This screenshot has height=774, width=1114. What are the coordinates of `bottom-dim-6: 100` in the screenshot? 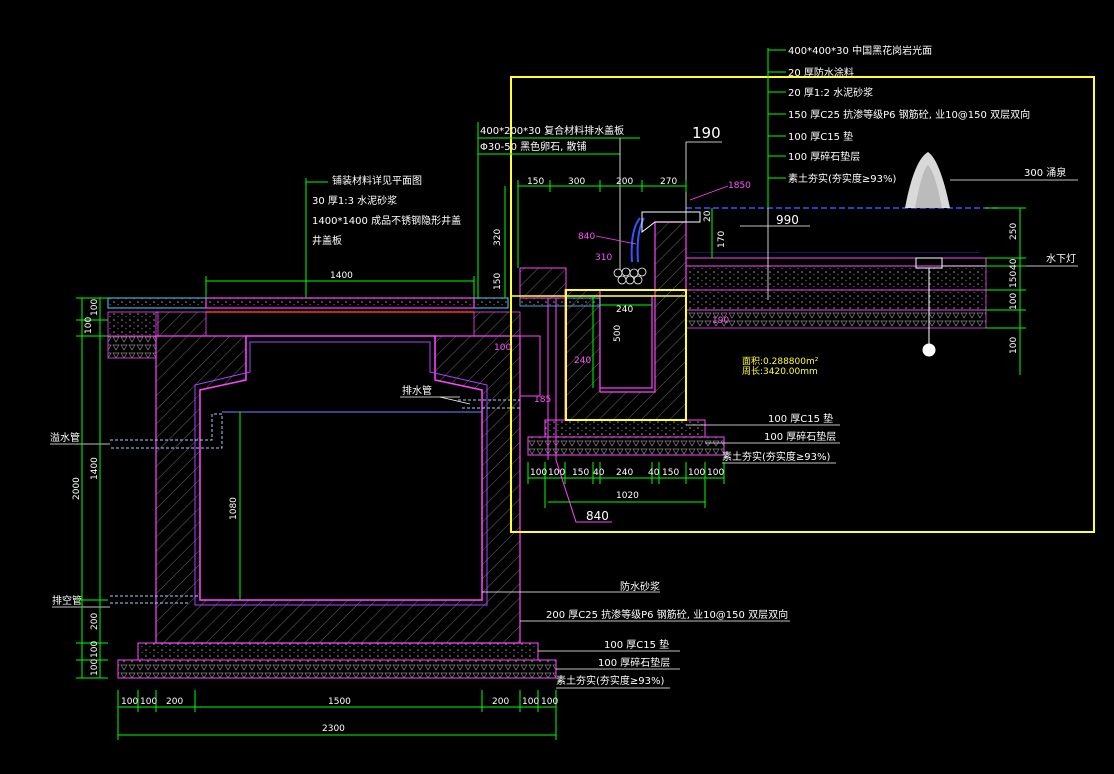 It's located at (530, 702).